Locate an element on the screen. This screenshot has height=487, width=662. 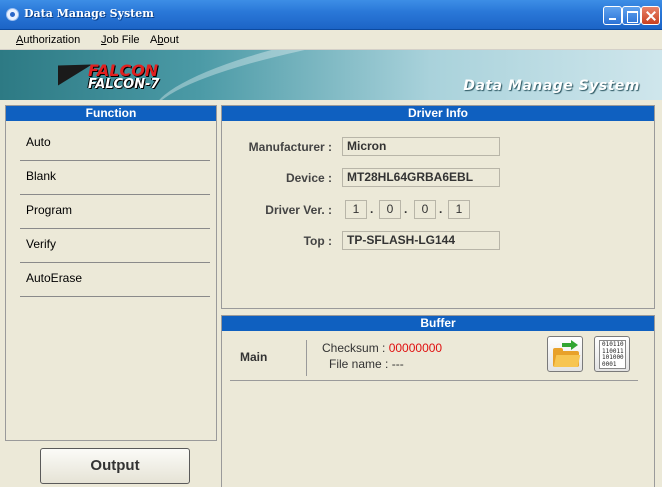
function-header: Function is located at coordinates (111, 113).